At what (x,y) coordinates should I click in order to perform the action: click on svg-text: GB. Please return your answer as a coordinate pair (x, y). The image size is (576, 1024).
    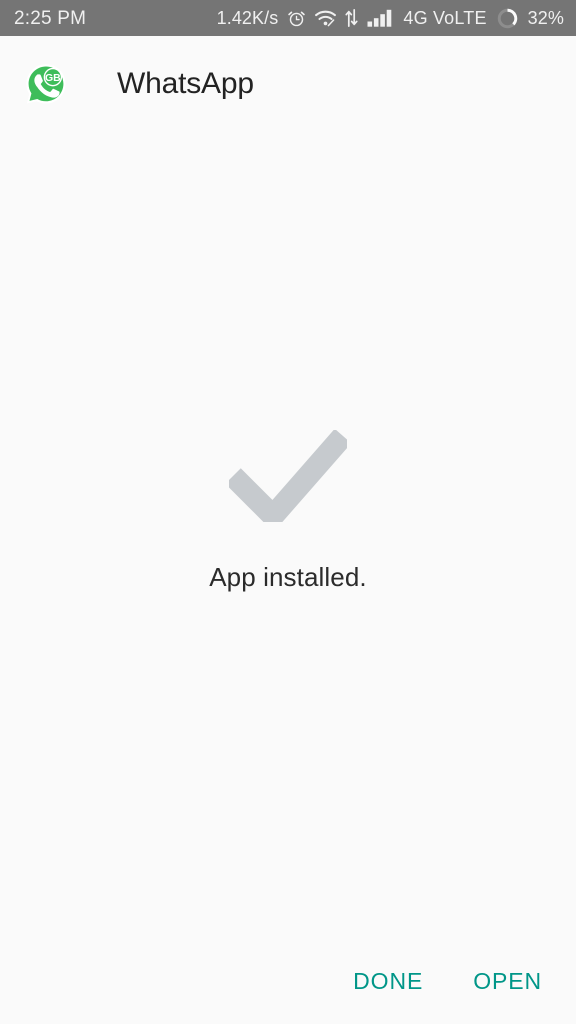
    Looking at the image, I should click on (53, 78).